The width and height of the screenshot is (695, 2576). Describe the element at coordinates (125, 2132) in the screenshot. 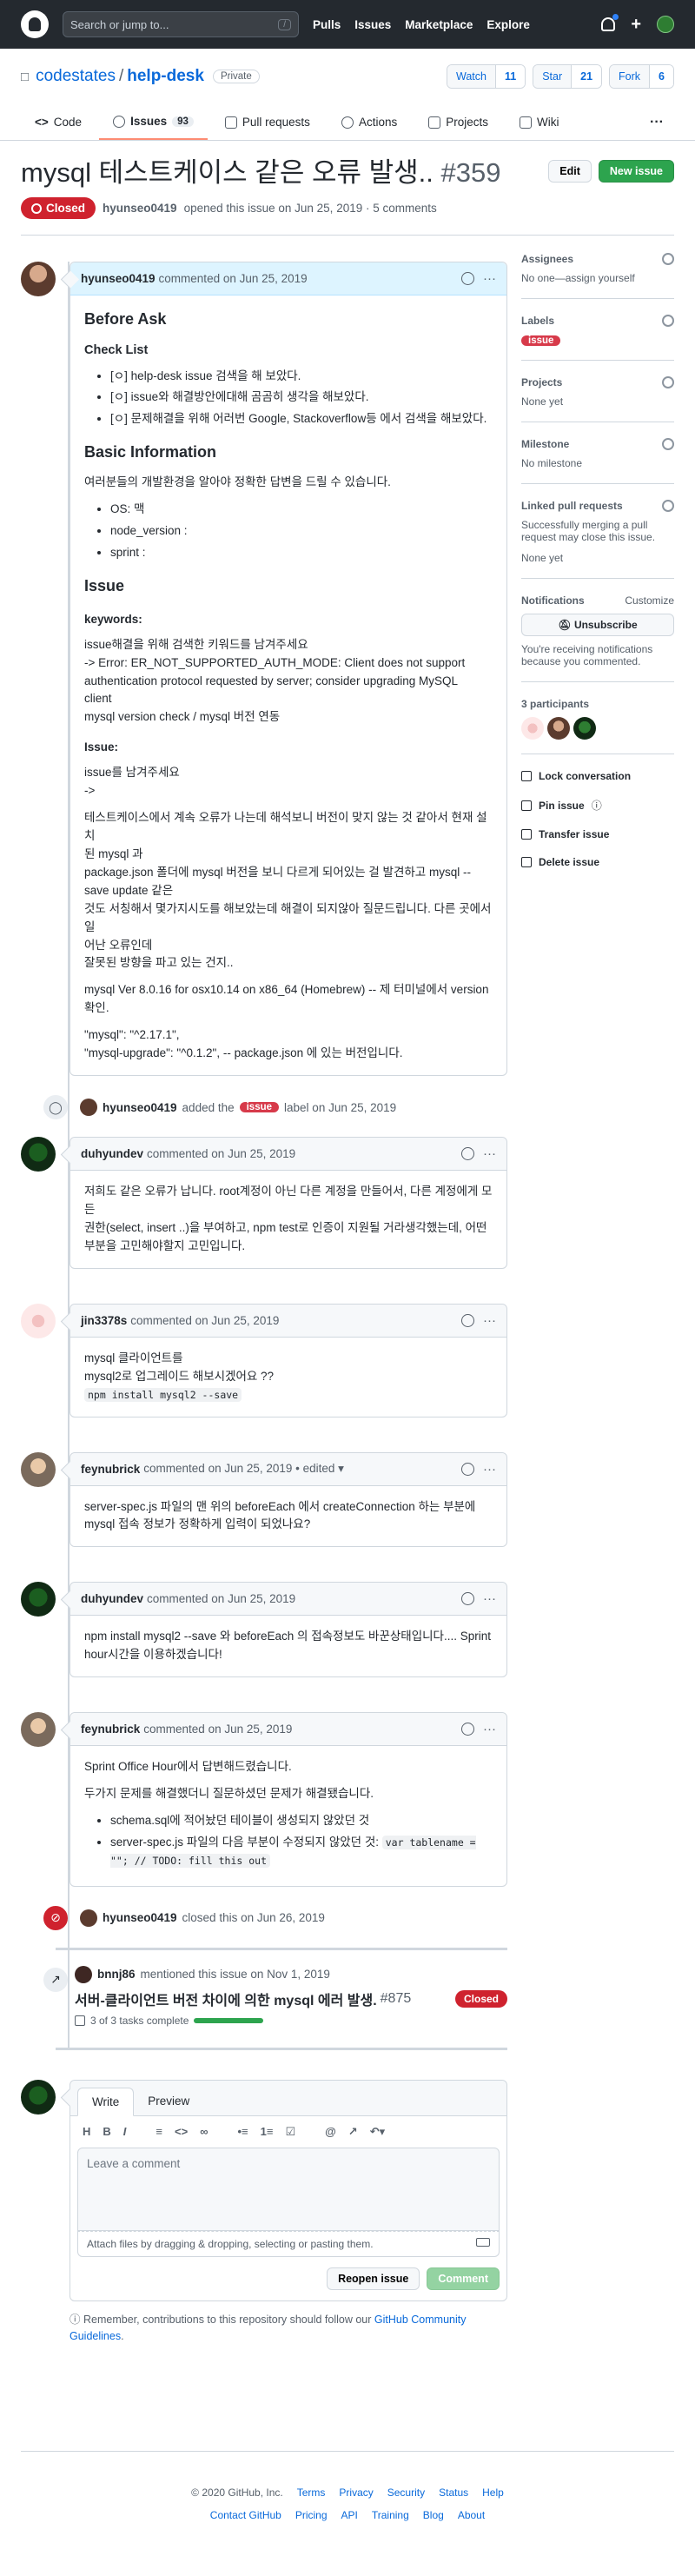

I see `italic-icon: I` at that location.